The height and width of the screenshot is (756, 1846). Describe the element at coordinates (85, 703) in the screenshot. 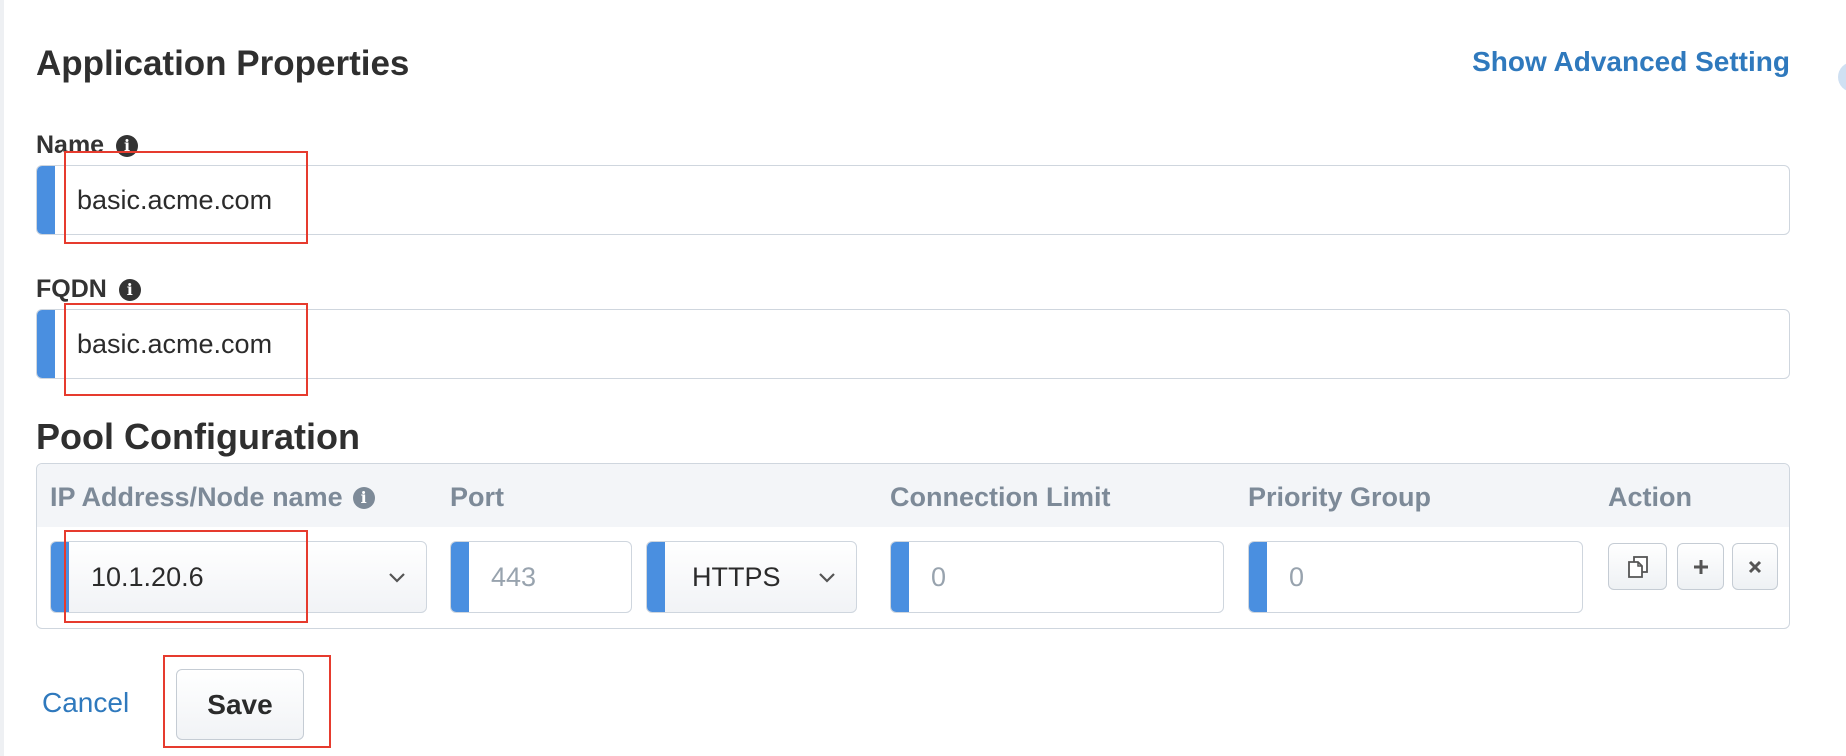

I see `cancel-link: Cancel` at that location.